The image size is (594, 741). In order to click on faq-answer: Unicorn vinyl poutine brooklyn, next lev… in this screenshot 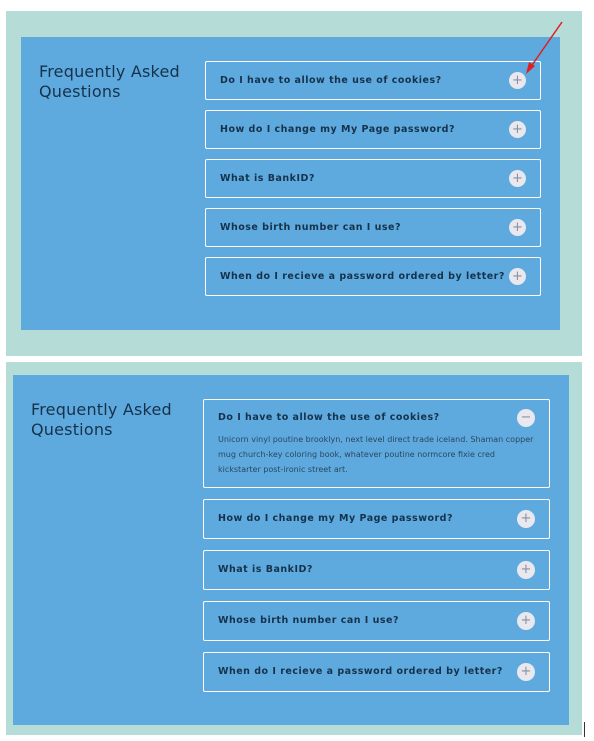, I will do `click(376, 454)`.